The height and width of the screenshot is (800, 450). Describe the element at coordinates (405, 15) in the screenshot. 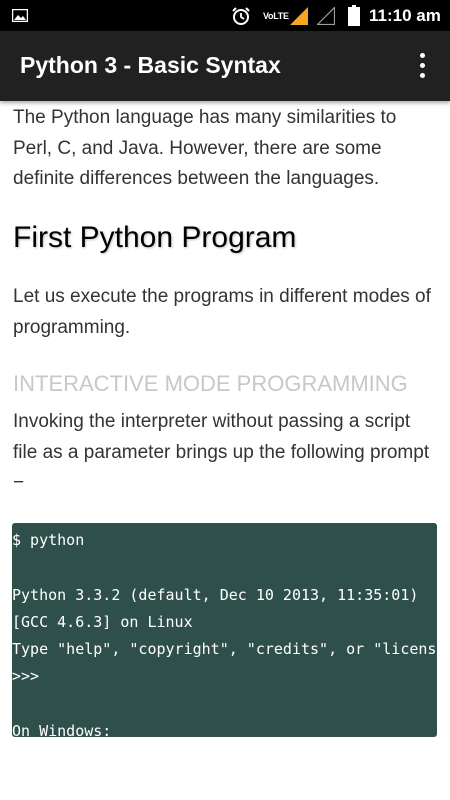

I see `status-time: 11:10 am` at that location.